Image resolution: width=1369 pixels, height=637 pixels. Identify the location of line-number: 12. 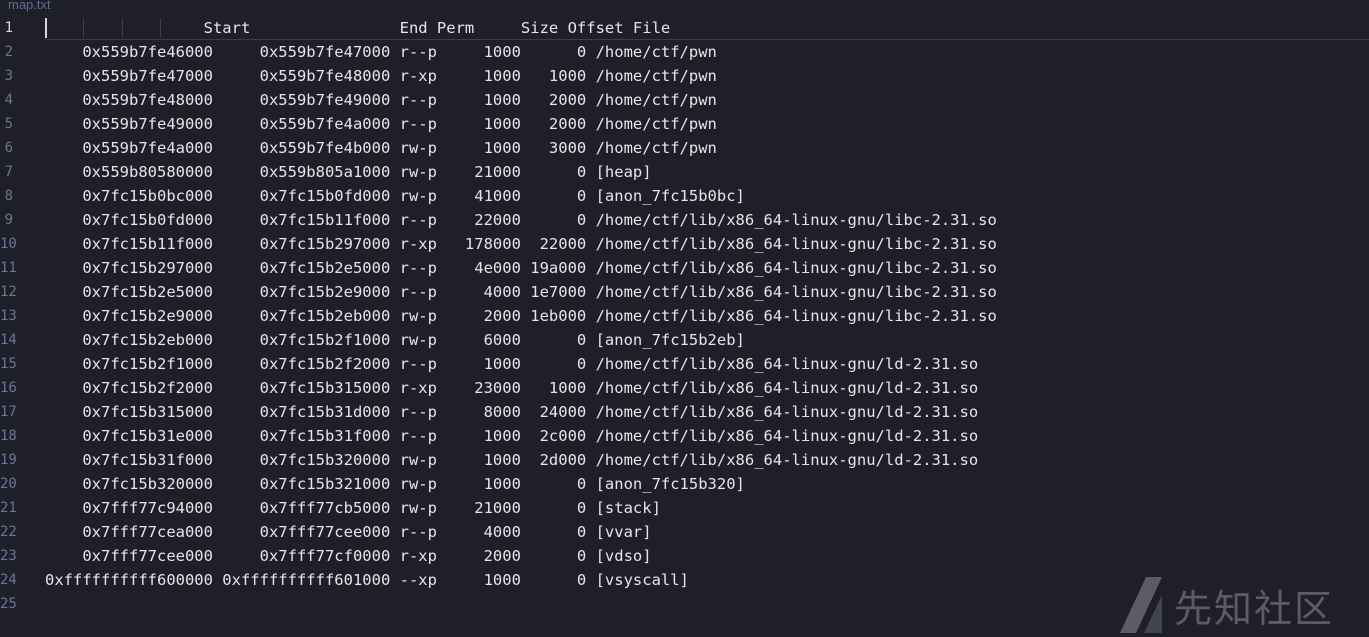
(8, 292).